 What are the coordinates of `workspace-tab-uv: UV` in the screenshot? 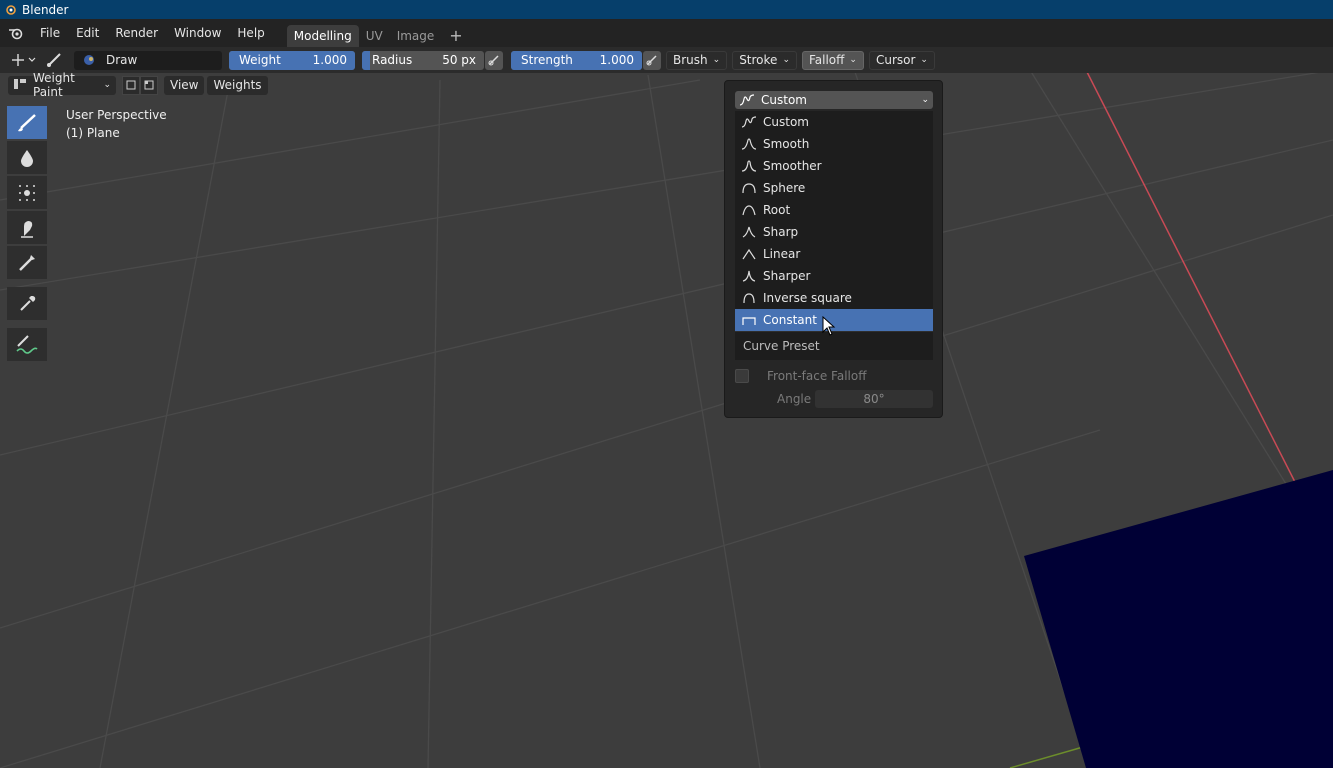 It's located at (374, 36).